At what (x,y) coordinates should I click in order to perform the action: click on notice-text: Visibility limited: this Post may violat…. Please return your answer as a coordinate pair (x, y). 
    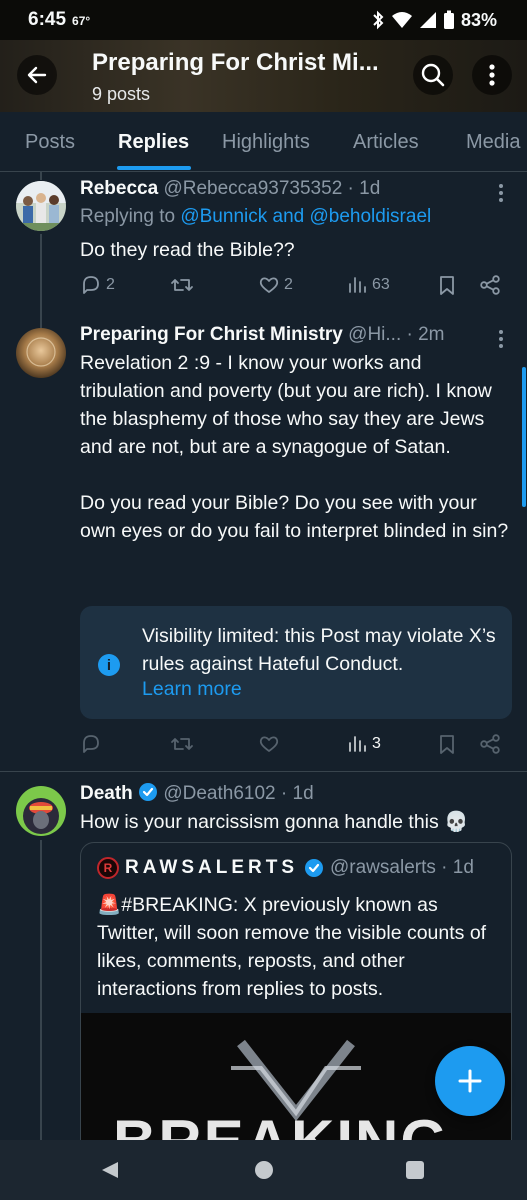
    Looking at the image, I should click on (319, 650).